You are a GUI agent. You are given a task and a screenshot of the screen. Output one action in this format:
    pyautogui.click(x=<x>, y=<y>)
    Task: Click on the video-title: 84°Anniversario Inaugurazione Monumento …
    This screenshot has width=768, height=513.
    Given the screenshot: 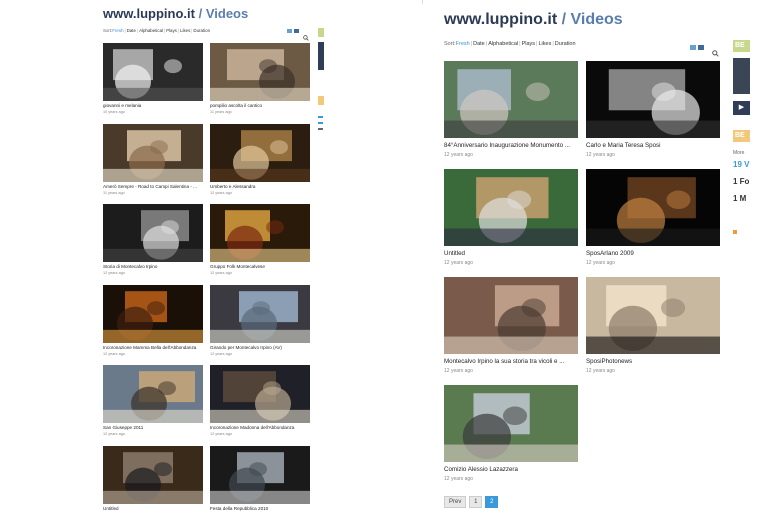 What is the action you would take?
    pyautogui.click(x=511, y=145)
    